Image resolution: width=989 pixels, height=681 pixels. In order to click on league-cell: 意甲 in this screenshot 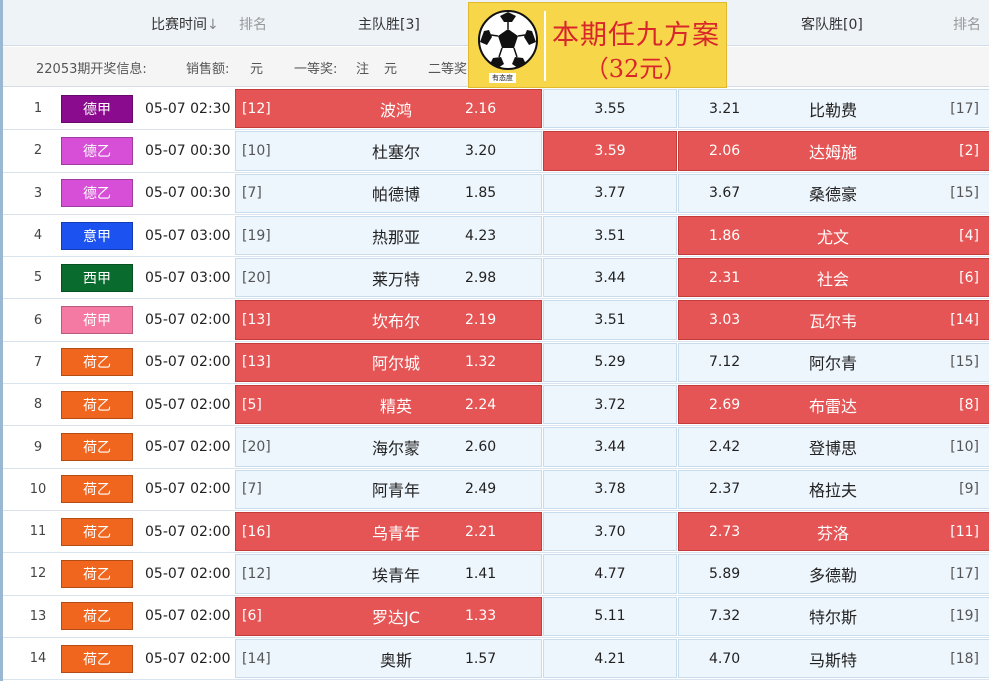, I will do `click(97, 235)`.